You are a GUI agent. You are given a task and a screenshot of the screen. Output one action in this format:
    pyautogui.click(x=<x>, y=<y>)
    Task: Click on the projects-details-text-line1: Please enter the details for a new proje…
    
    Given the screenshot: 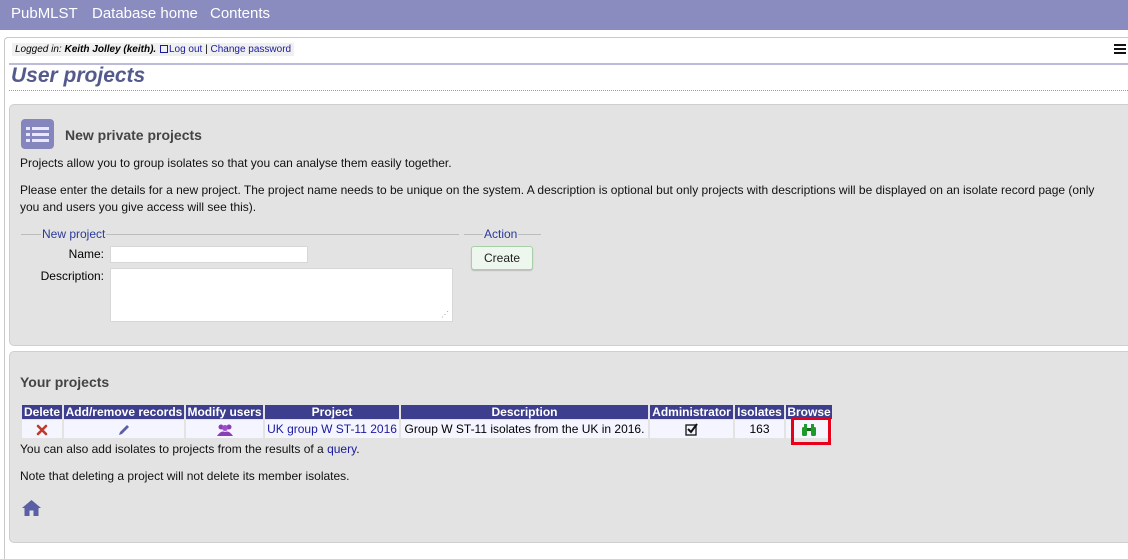 What is the action you would take?
    pyautogui.click(x=557, y=190)
    